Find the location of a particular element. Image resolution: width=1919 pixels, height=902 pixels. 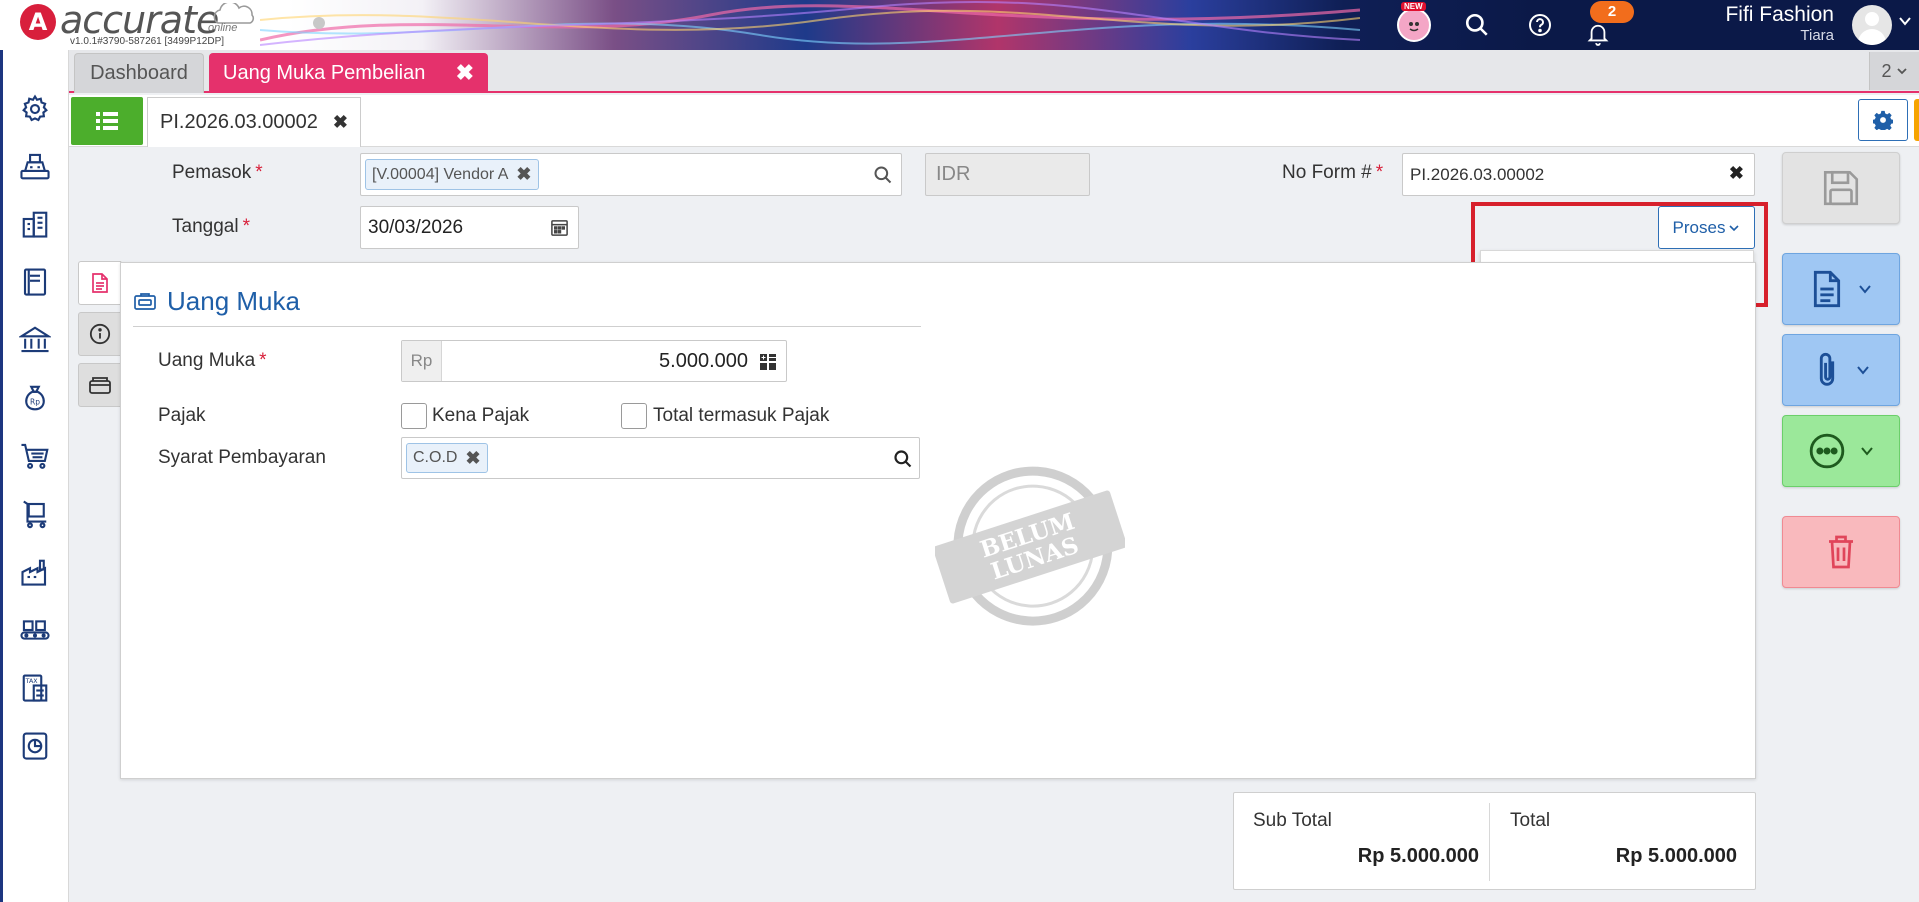

tanggal-field: 30/03/2026 is located at coordinates (469, 227).